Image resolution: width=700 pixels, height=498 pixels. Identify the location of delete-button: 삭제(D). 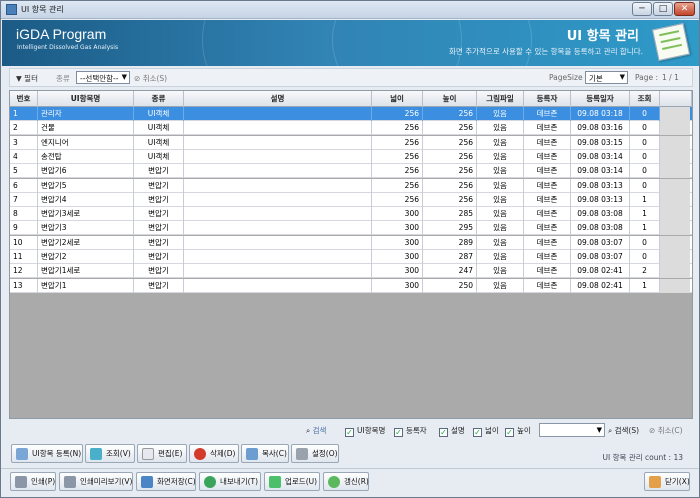
(214, 453).